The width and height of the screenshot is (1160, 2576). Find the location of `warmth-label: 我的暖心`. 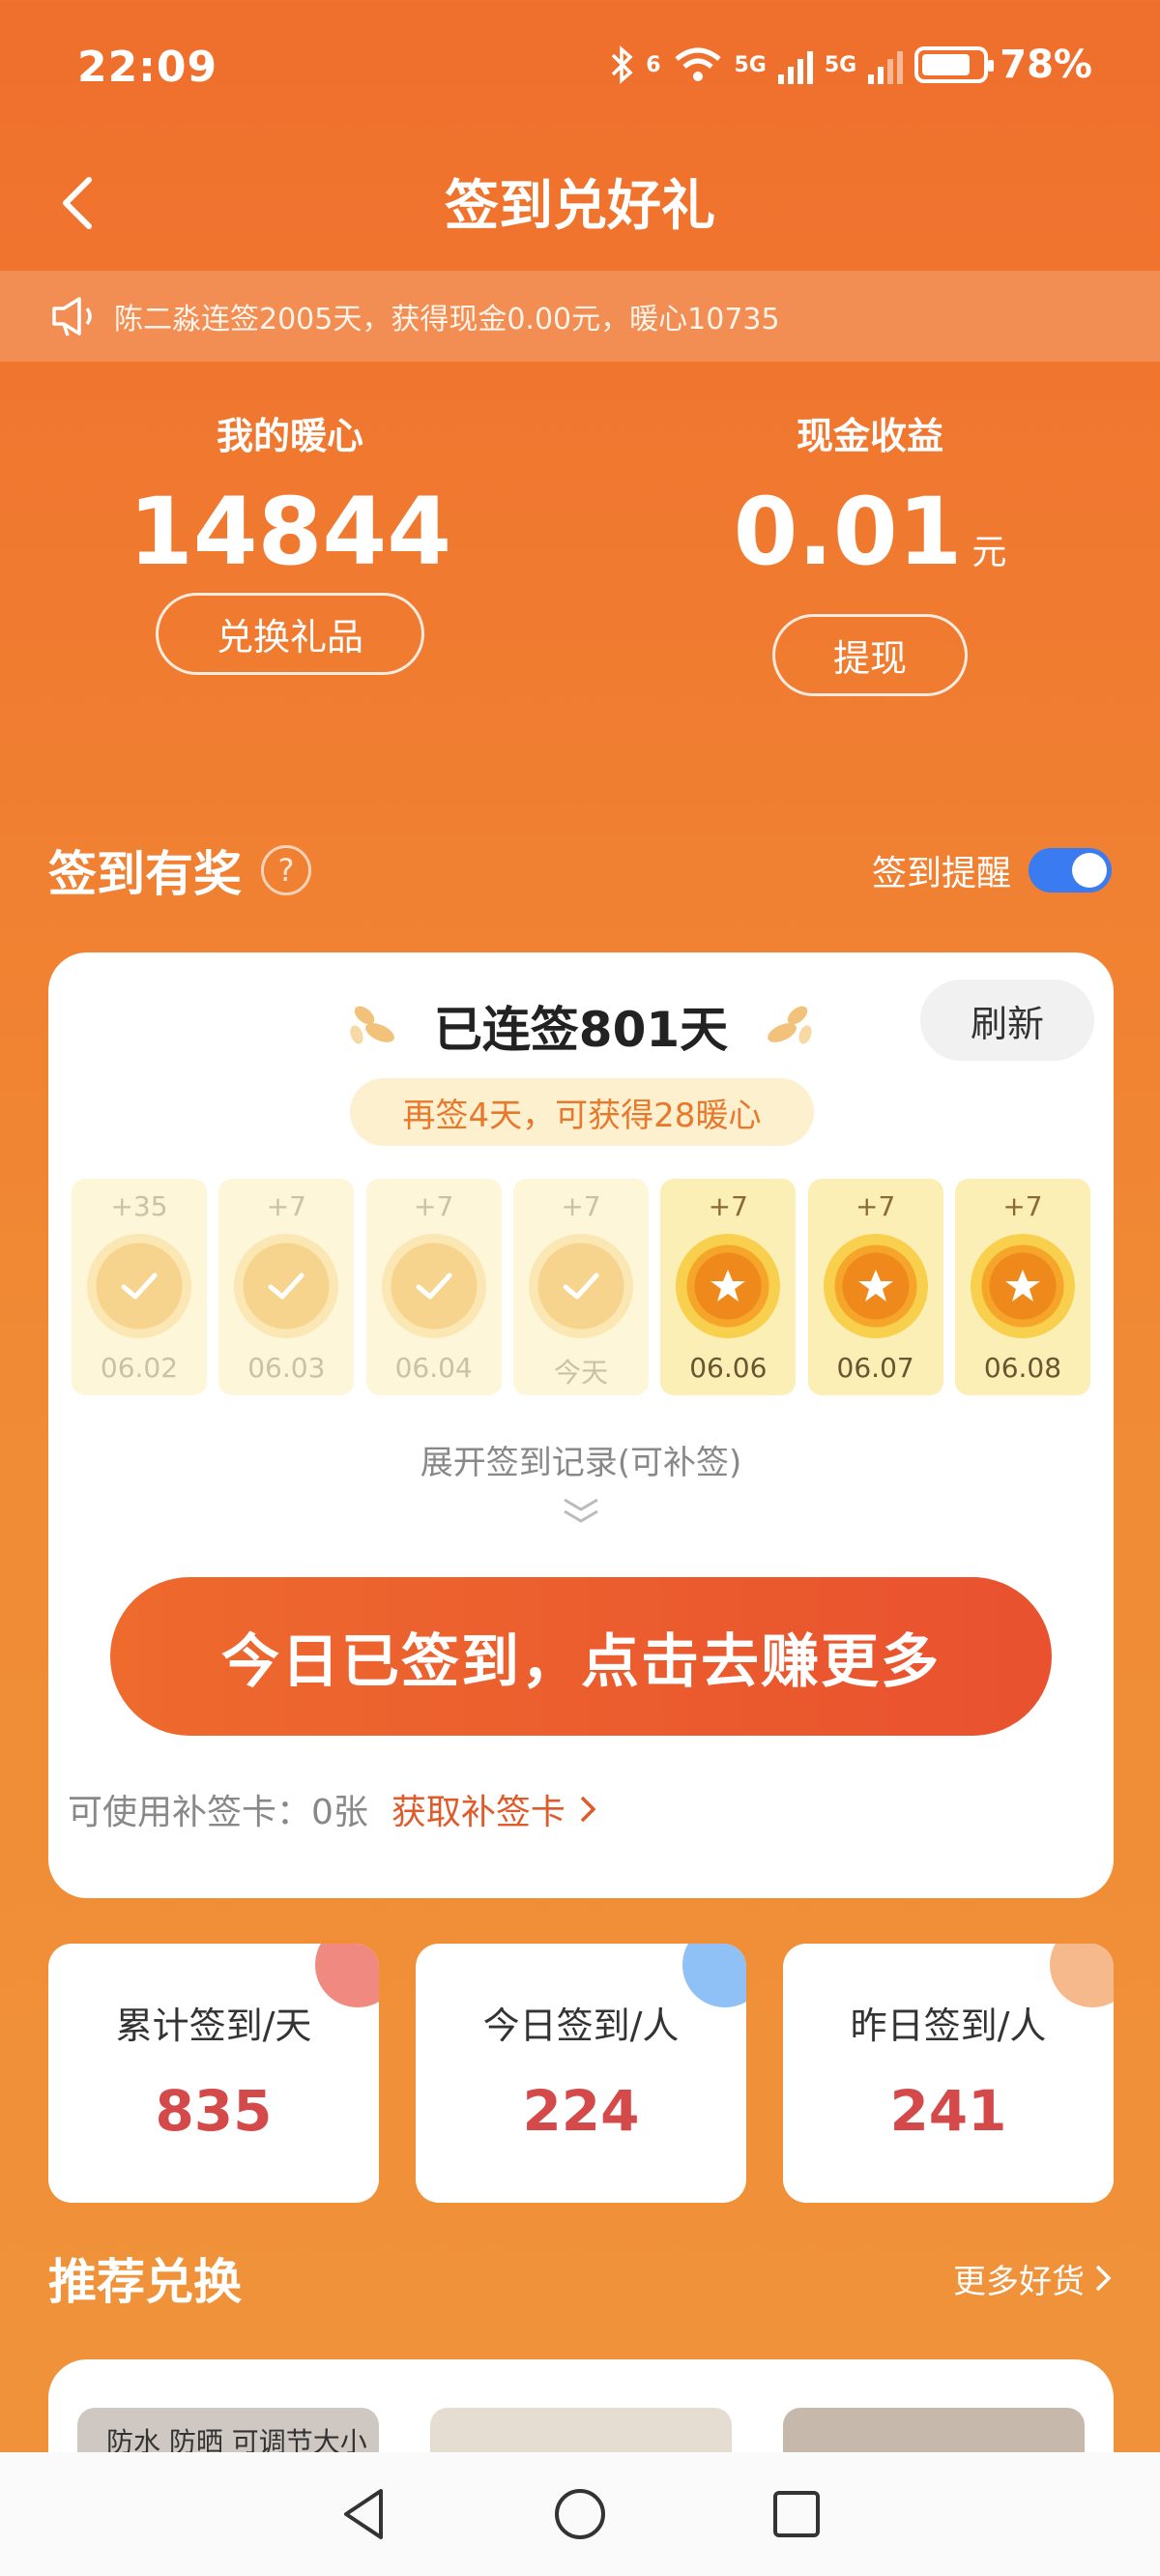

warmth-label: 我的暖心 is located at coordinates (289, 436).